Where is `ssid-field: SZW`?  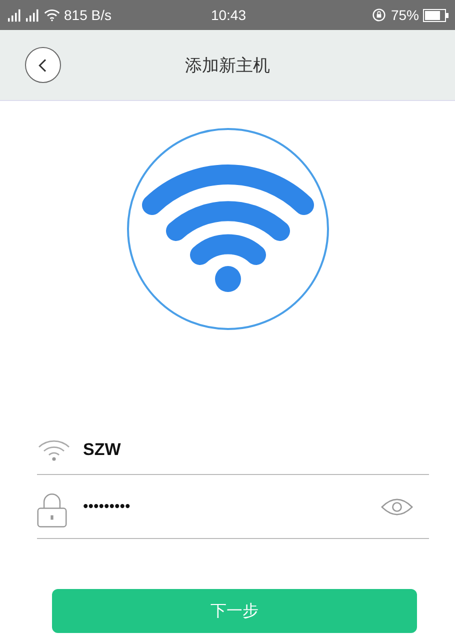
ssid-field: SZW is located at coordinates (133, 450).